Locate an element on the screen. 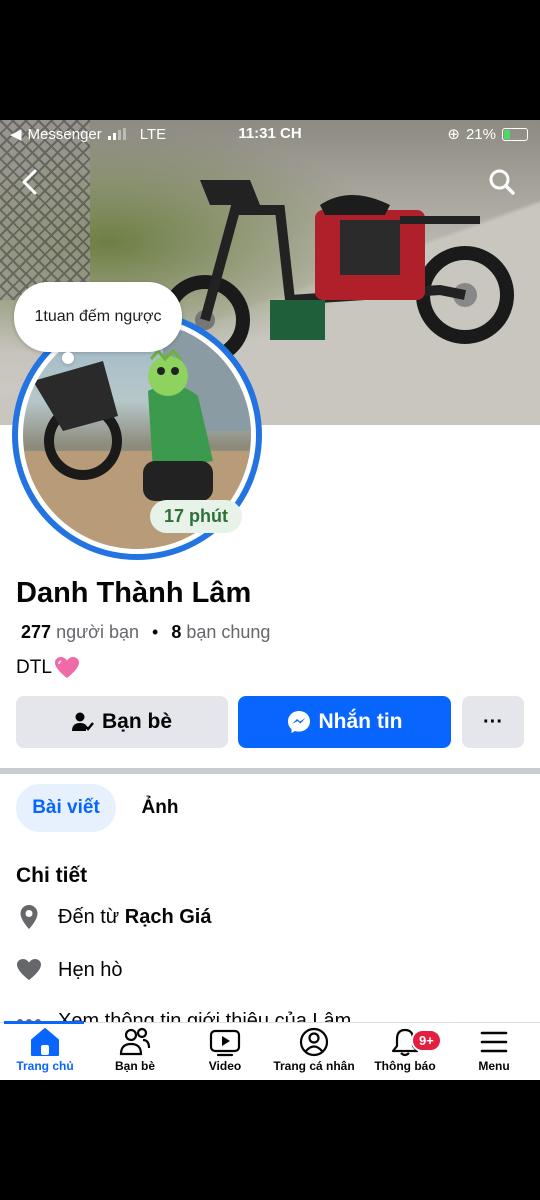  story-note-tail is located at coordinates (68, 358).